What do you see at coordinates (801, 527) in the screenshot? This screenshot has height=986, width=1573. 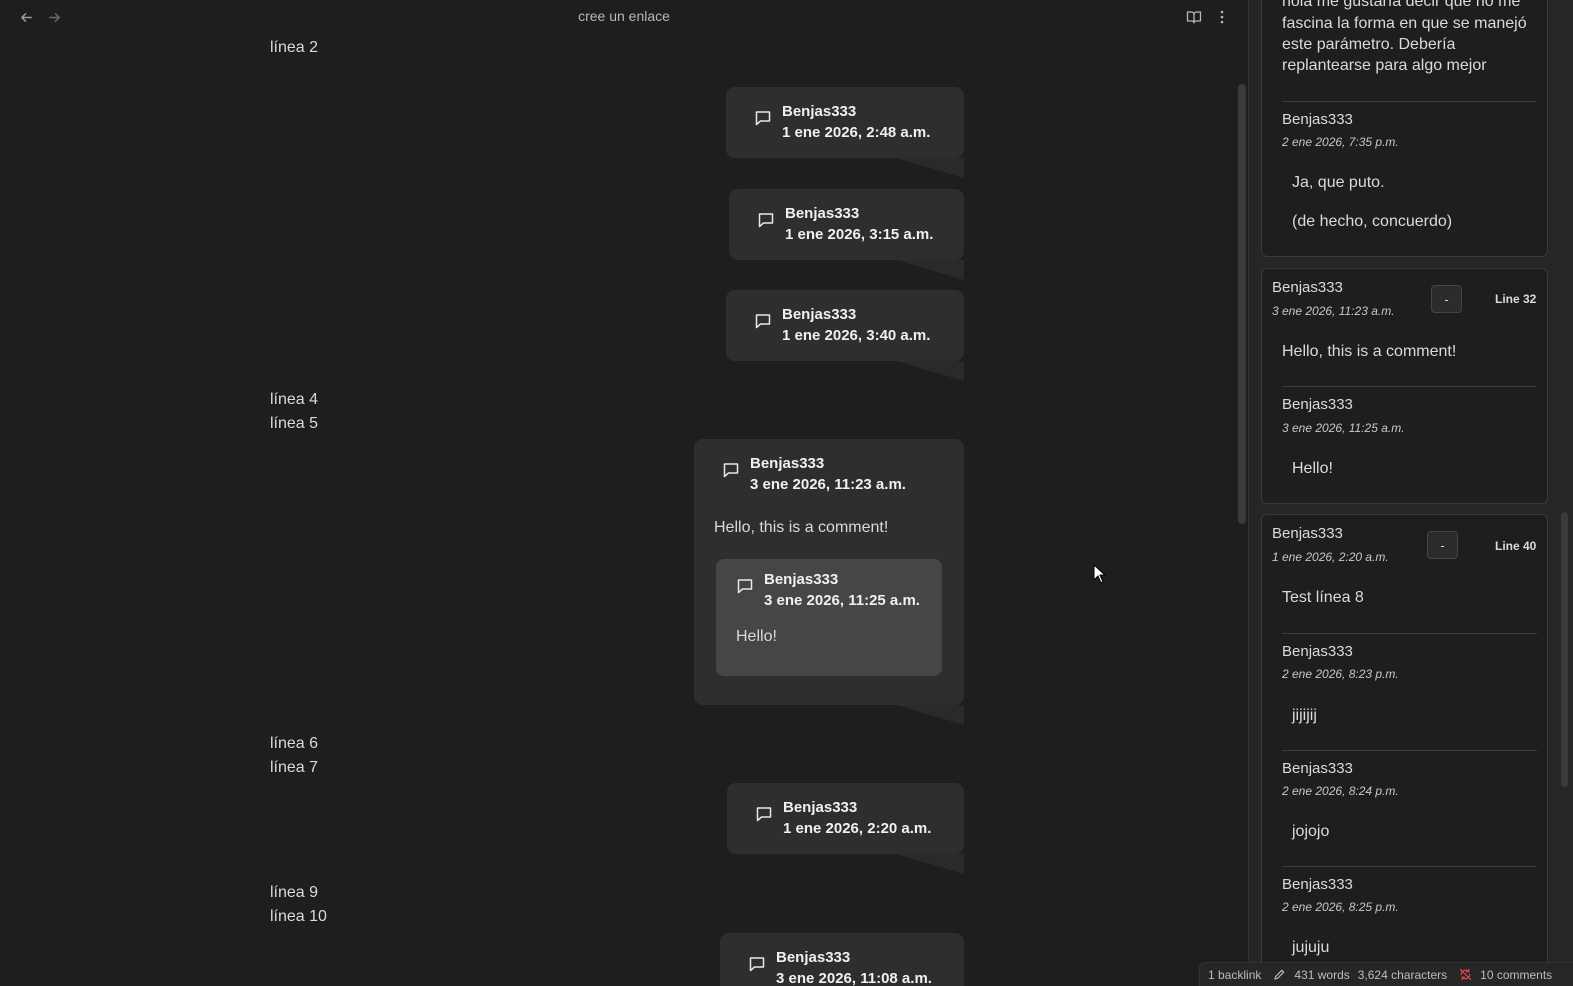 I see `bubble-text: Hello, this is a comment!` at bounding box center [801, 527].